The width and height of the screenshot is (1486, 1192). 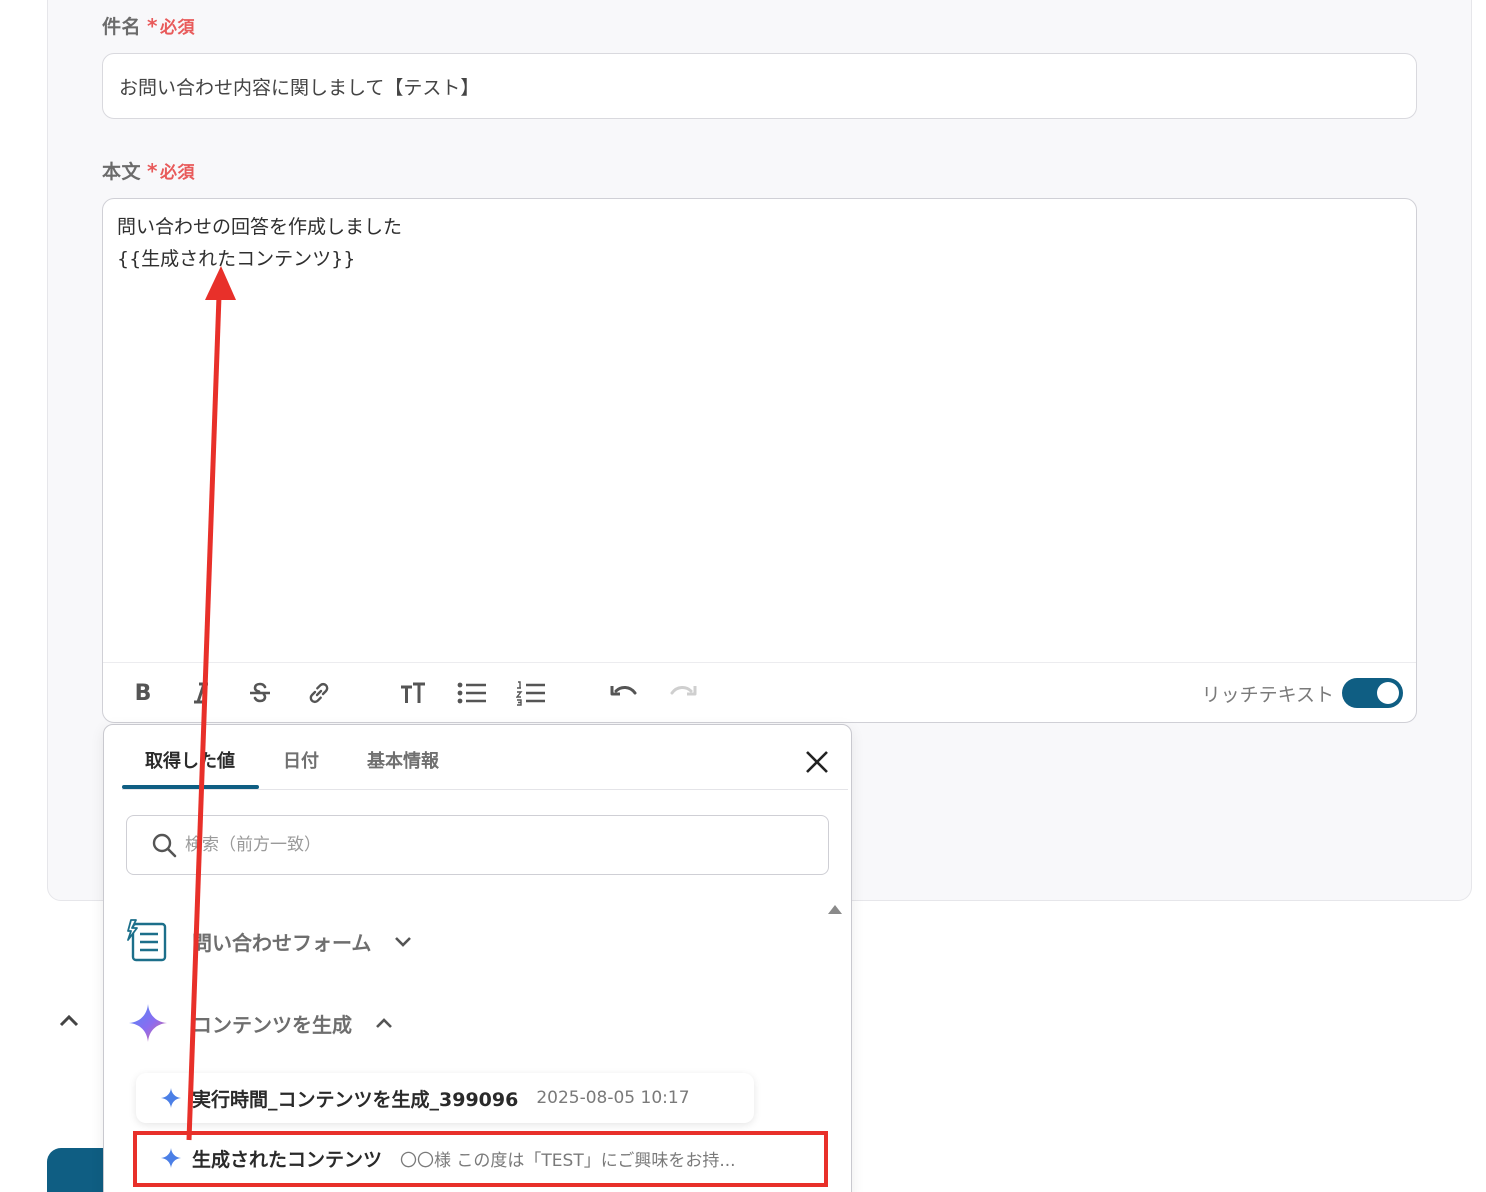 I want to click on link-button, so click(x=319, y=693).